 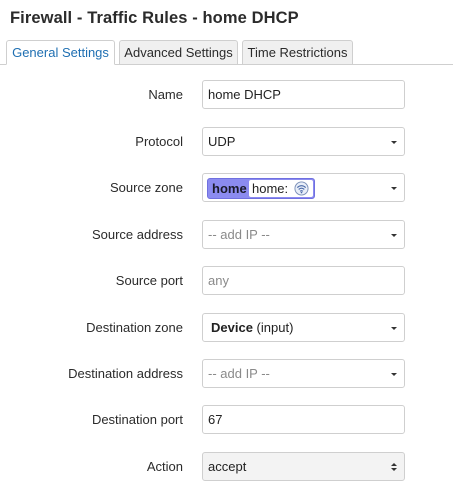 What do you see at coordinates (125, 373) in the screenshot?
I see `destination-address-label: Destination address` at bounding box center [125, 373].